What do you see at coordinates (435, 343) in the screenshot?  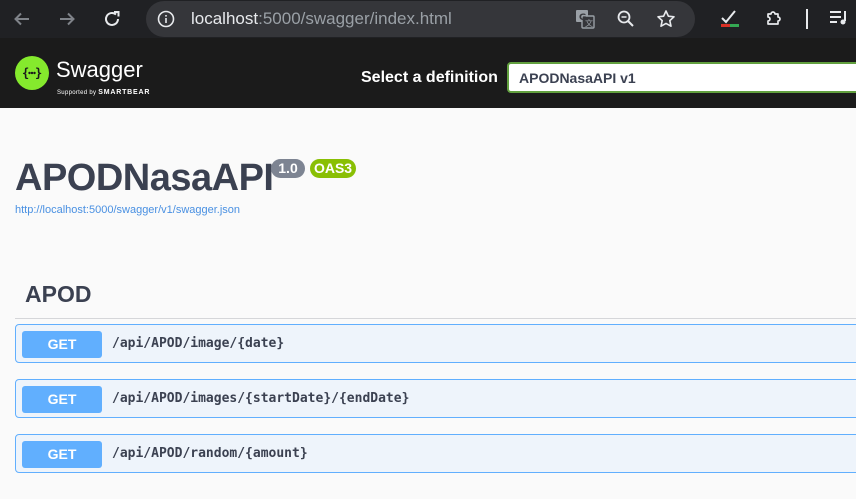 I see `operation-get-image: GET /api/APOD/image/{date}` at bounding box center [435, 343].